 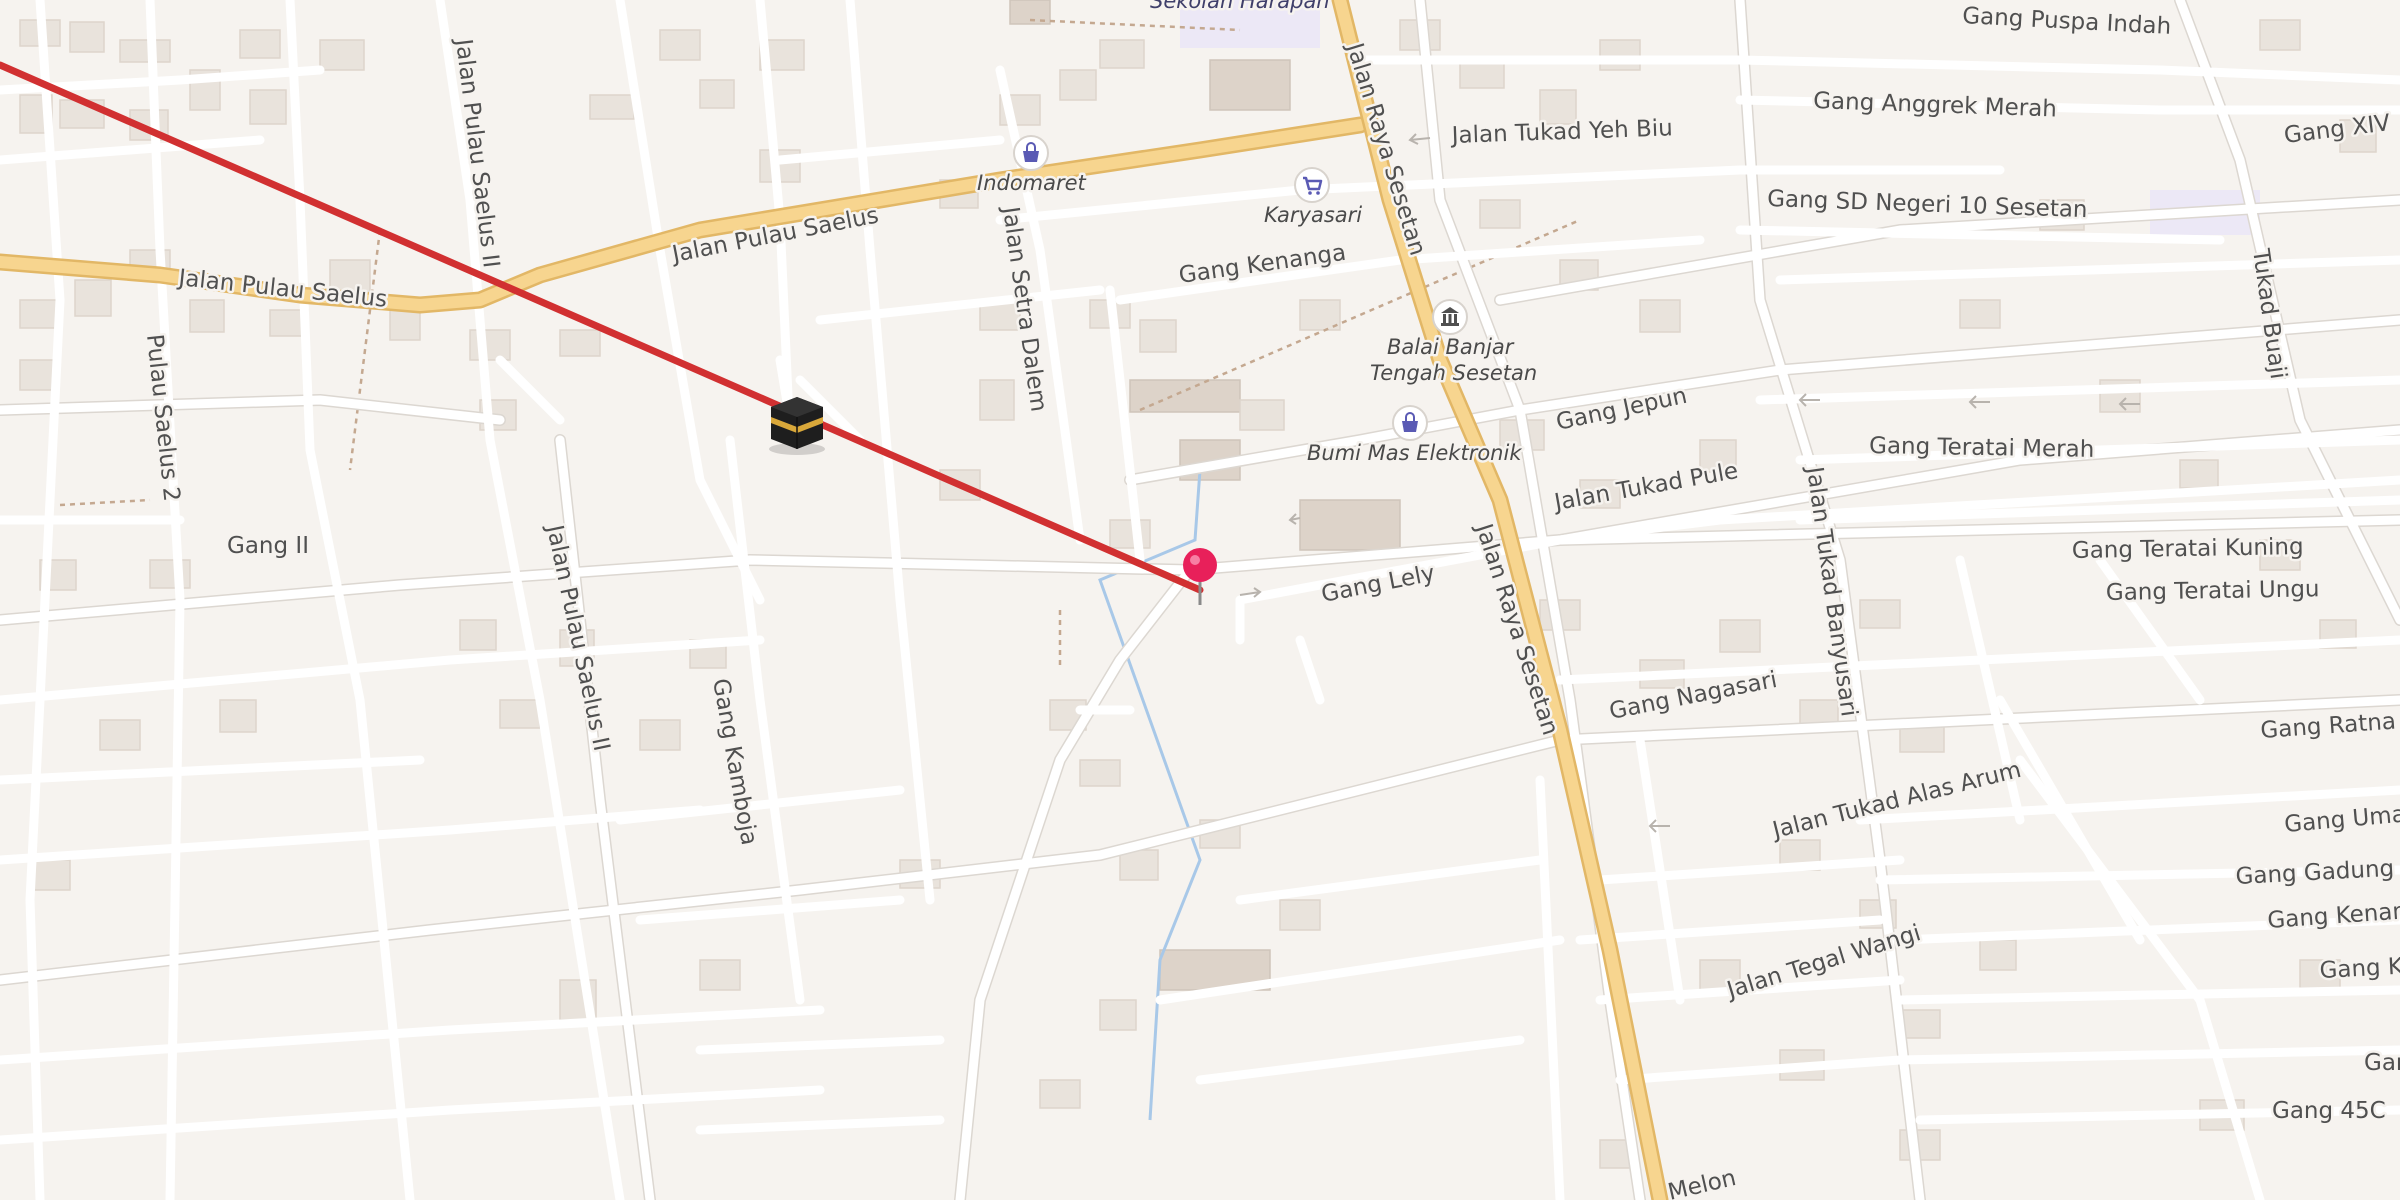 What do you see at coordinates (268, 546) in the screenshot?
I see `road-label-gang-ii: Gang II` at bounding box center [268, 546].